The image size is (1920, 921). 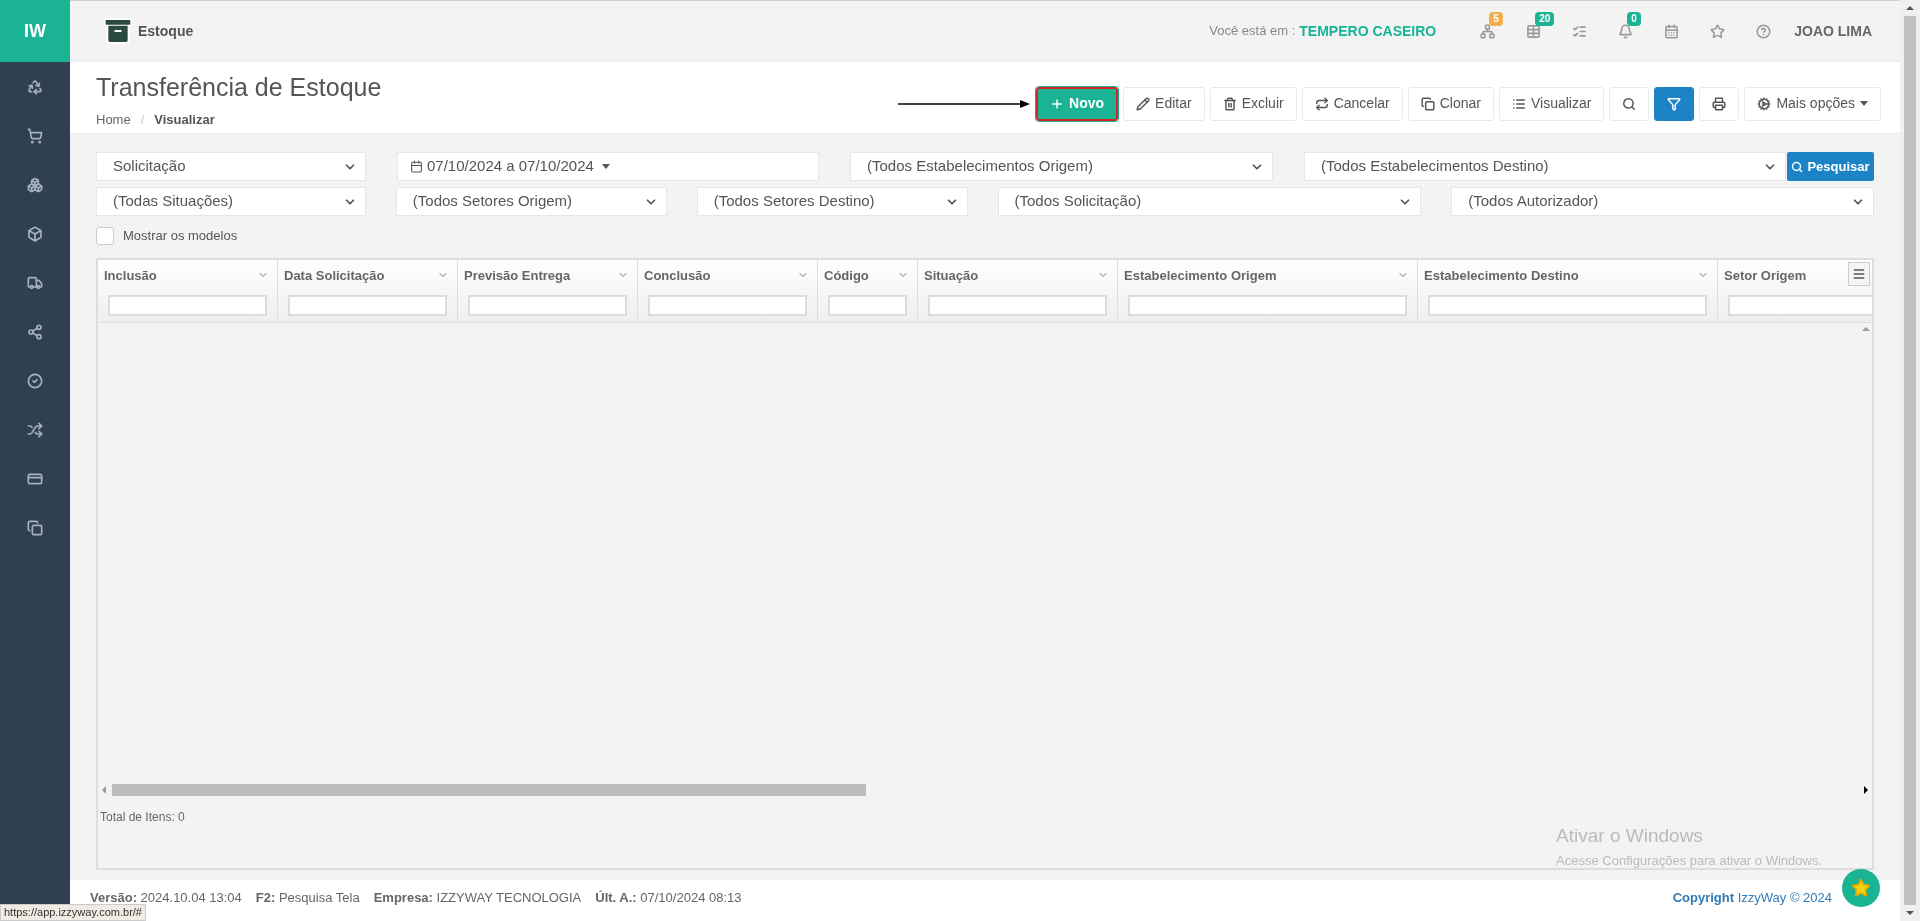 I want to click on check-circle-icon, so click(x=35, y=380).